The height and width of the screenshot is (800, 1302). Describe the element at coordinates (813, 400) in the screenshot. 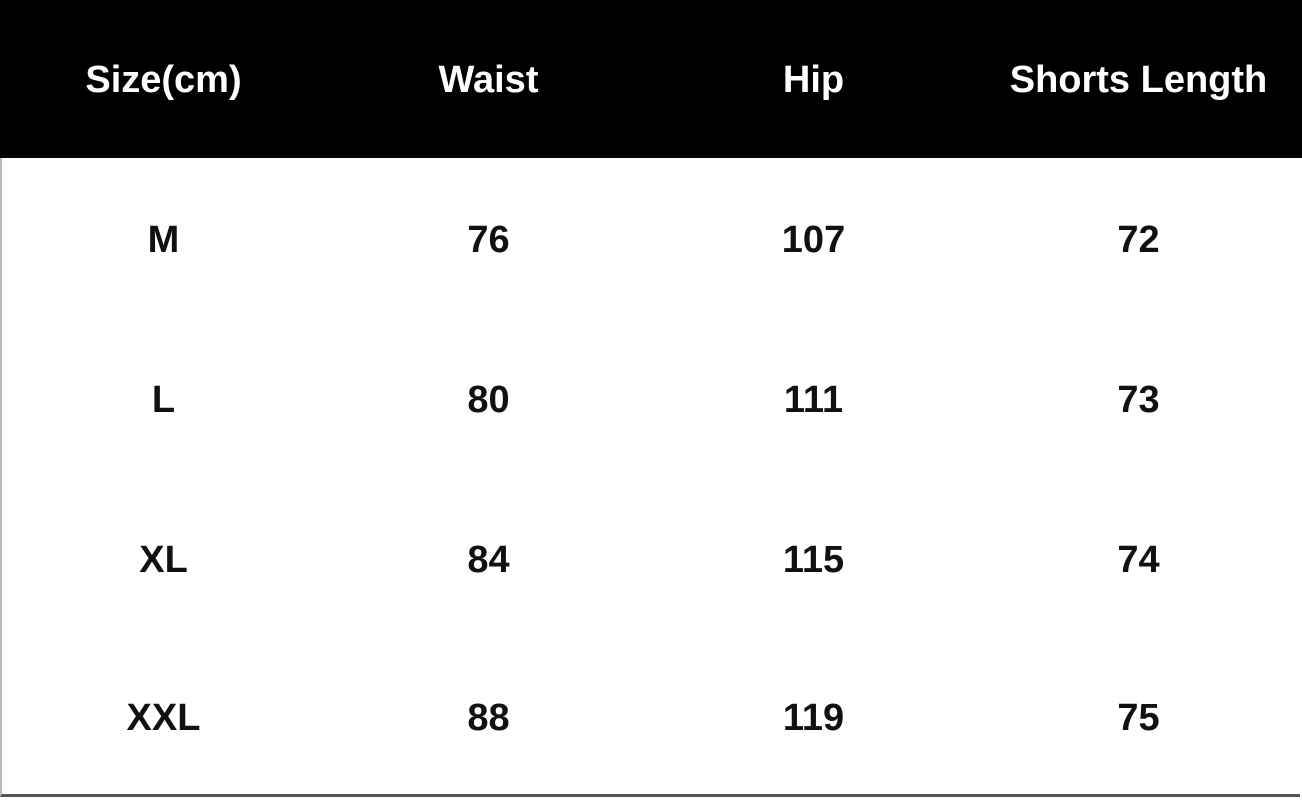

I see `table-cell: 111` at that location.